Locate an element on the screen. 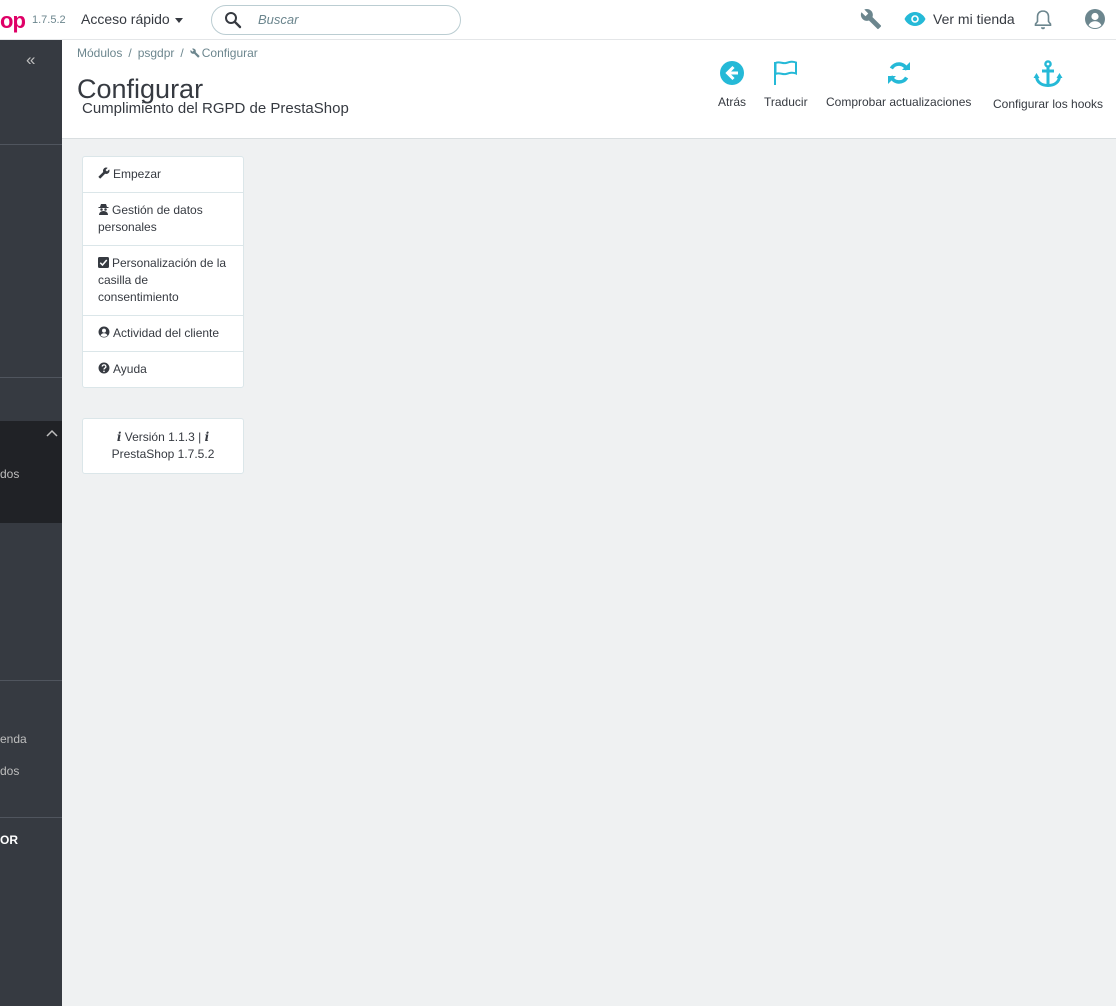  arrow-circle-left-icon is located at coordinates (732, 73).